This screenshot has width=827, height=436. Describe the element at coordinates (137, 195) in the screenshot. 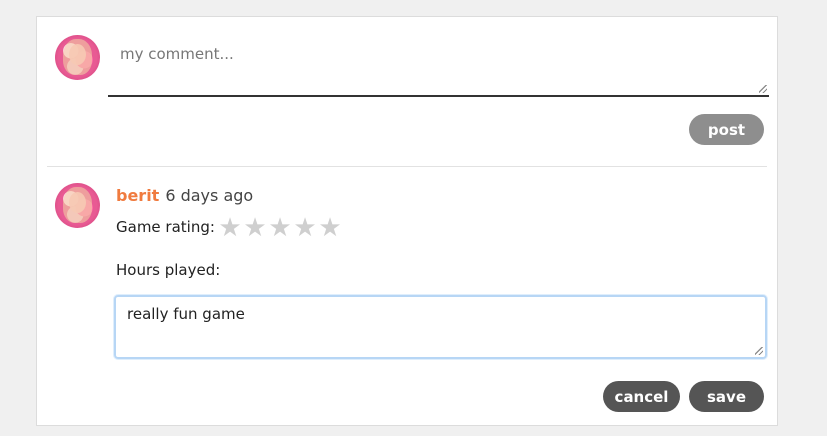

I see `comment-author: berit` at that location.